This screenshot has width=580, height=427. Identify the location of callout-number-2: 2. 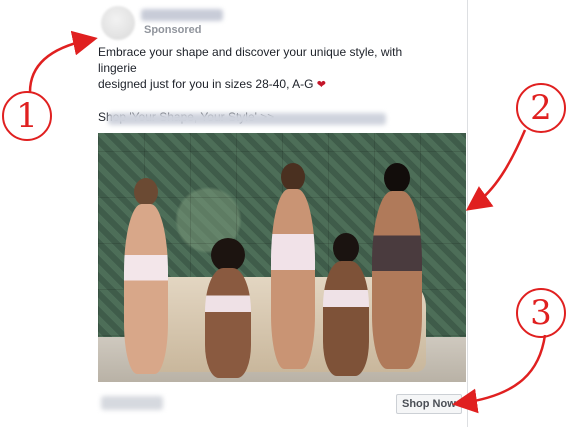
(541, 108).